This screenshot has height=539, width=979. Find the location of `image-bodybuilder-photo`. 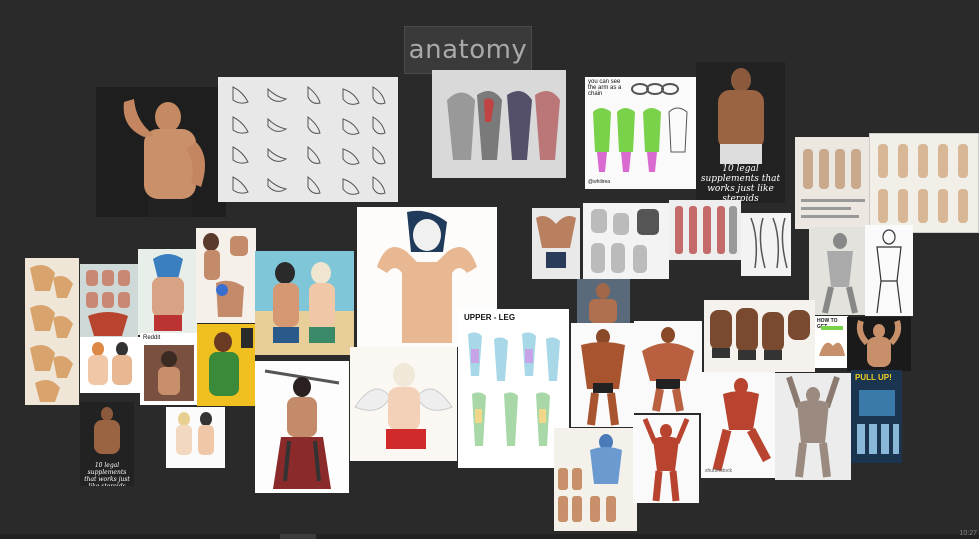

image-bodybuilder-photo is located at coordinates (603, 301).